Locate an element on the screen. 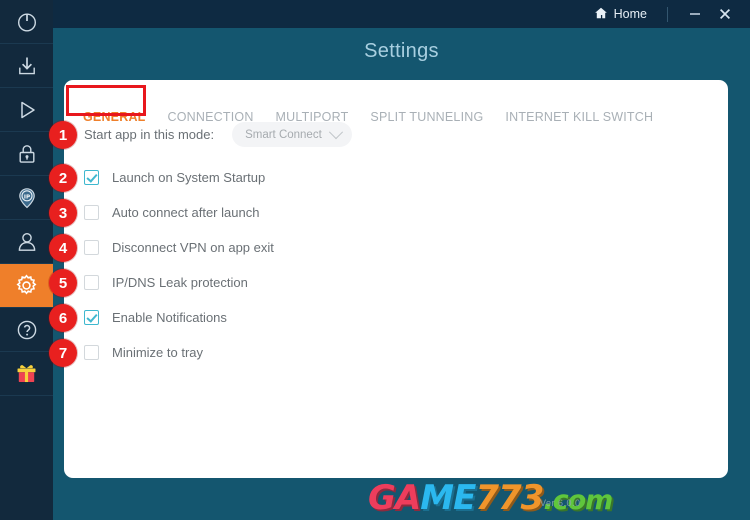 The width and height of the screenshot is (750, 520). tab-split-tunneling: SPLIT TUNNELING is located at coordinates (426, 117).